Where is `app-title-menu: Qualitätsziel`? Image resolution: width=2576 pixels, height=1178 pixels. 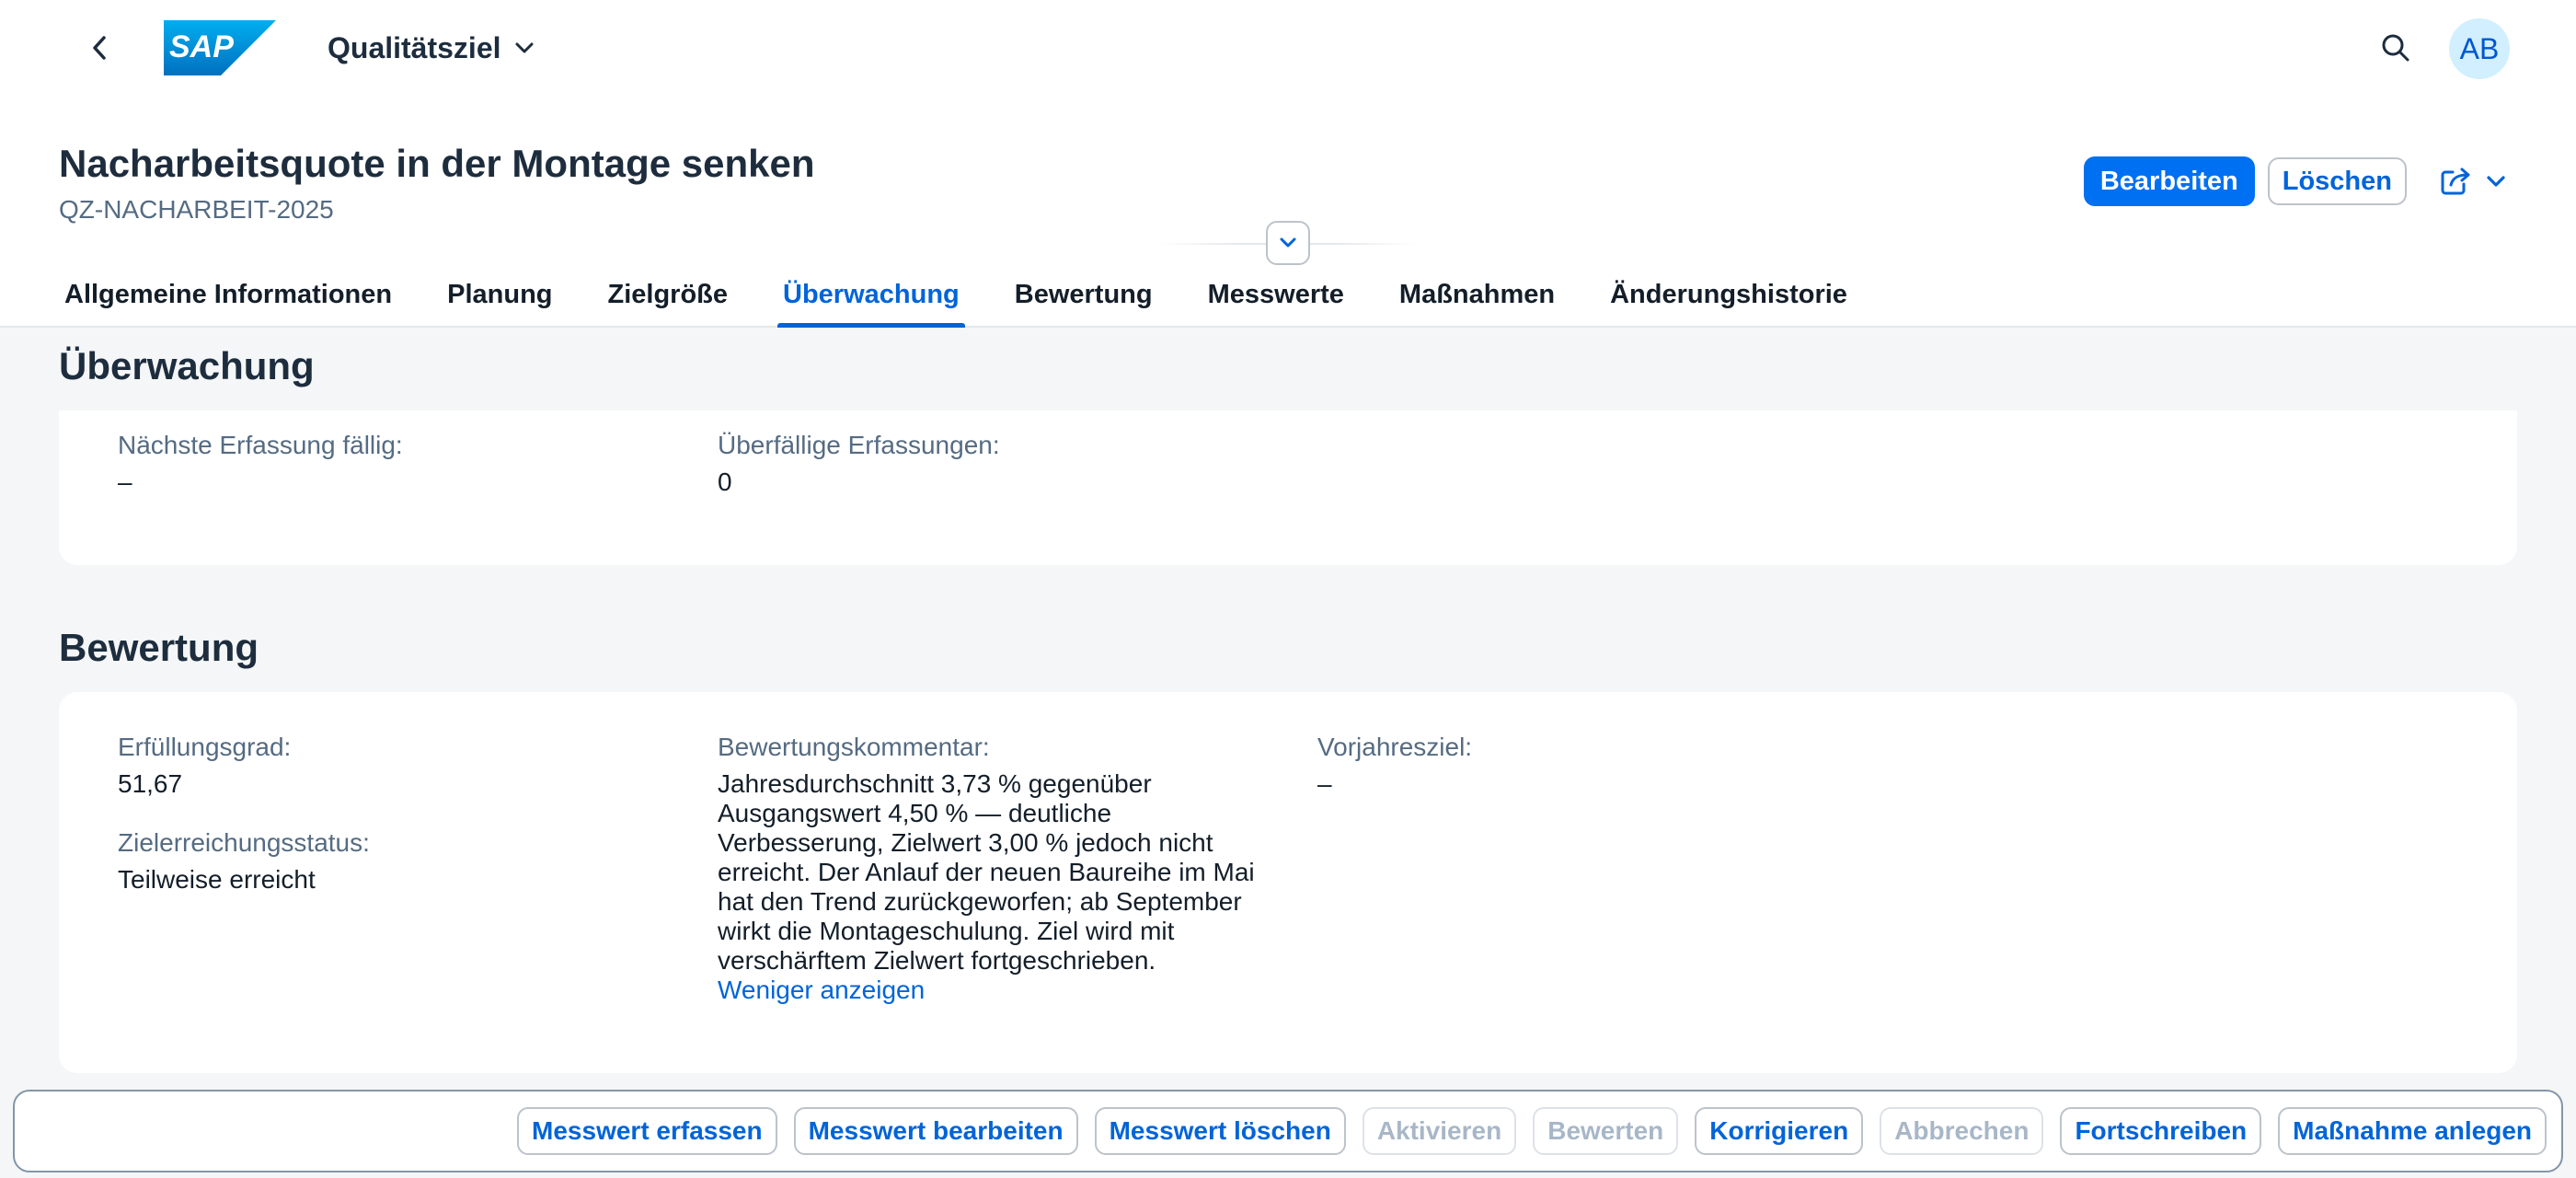
app-title-menu: Qualitätsziel is located at coordinates (431, 48).